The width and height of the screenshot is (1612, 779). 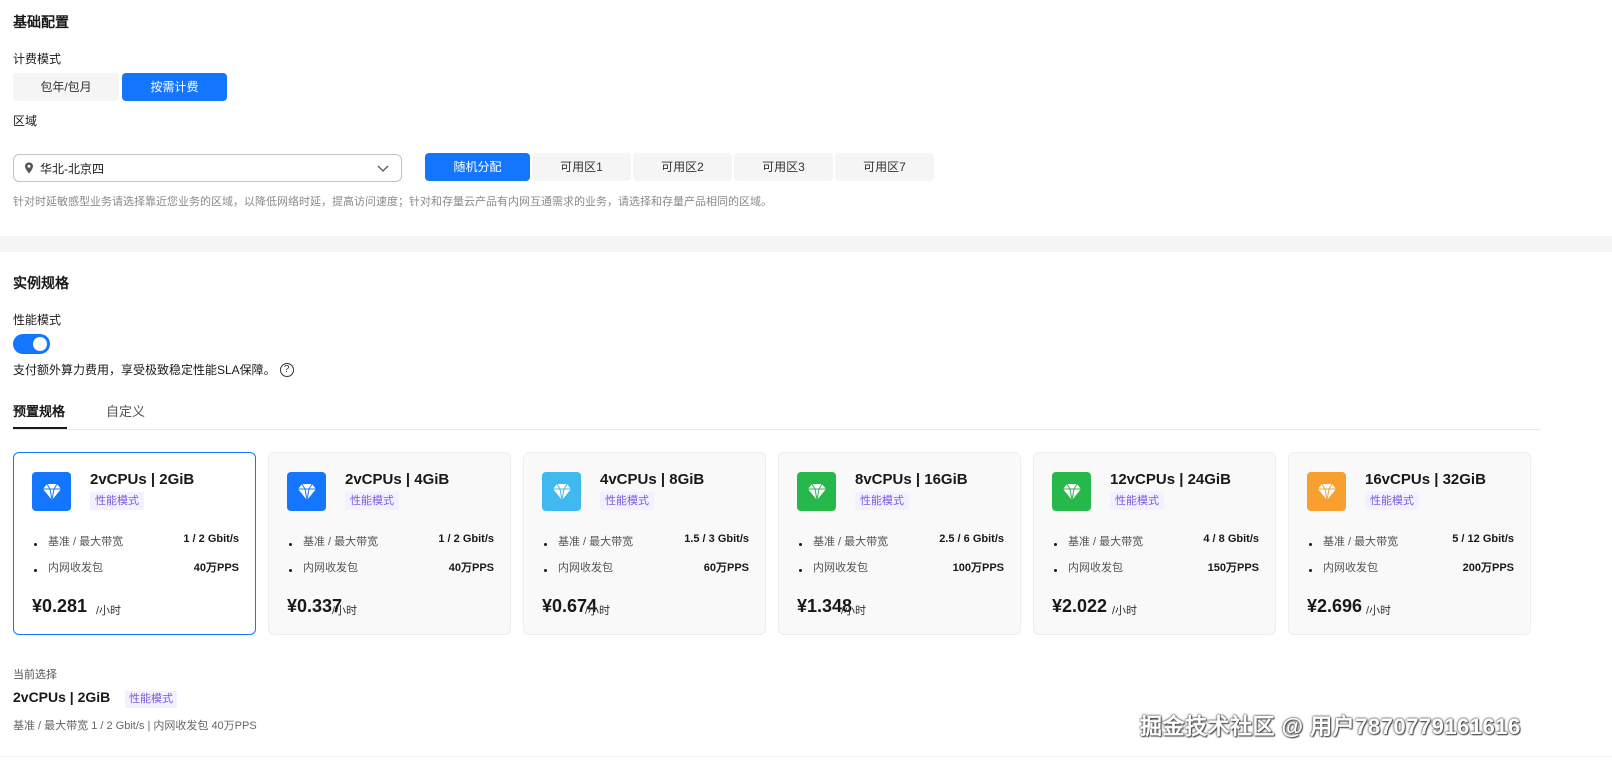 I want to click on location-pin-icon, so click(x=29, y=168).